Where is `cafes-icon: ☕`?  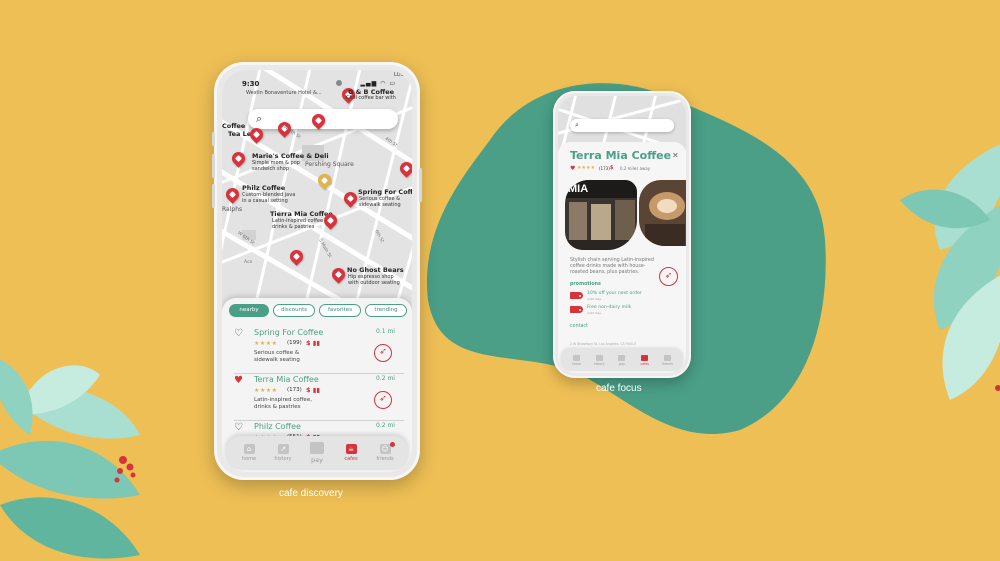 cafes-icon: ☕ is located at coordinates (351, 449).